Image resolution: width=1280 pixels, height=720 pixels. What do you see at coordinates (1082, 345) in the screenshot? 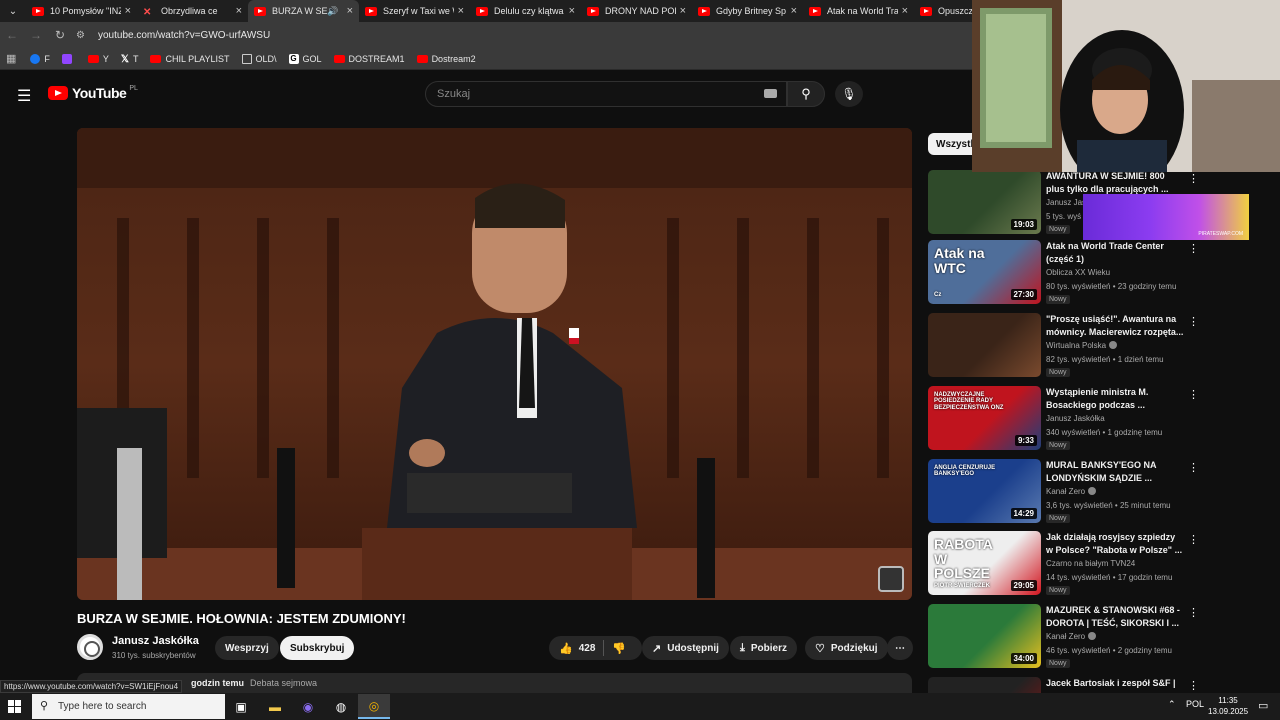
I see `recommendation-channel: Wirtualna Polska` at bounding box center [1082, 345].